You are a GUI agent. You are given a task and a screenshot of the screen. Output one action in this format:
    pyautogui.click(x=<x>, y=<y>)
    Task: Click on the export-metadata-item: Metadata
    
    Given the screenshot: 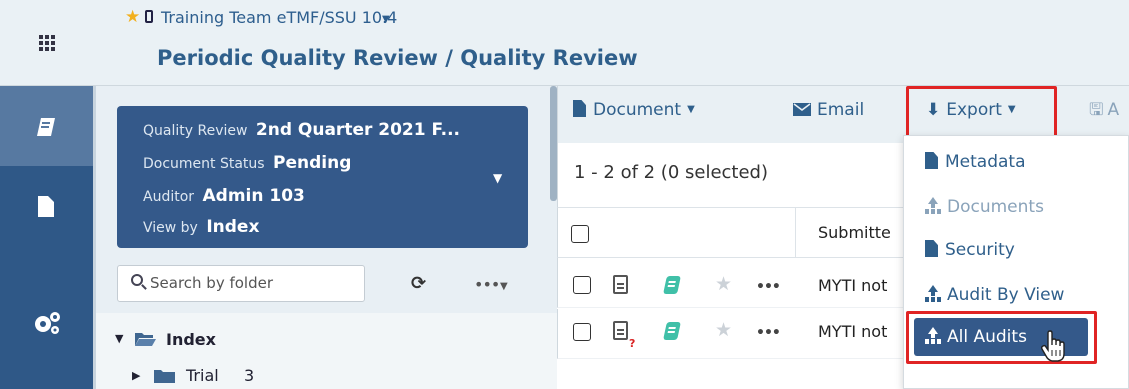 What is the action you would take?
    pyautogui.click(x=975, y=162)
    